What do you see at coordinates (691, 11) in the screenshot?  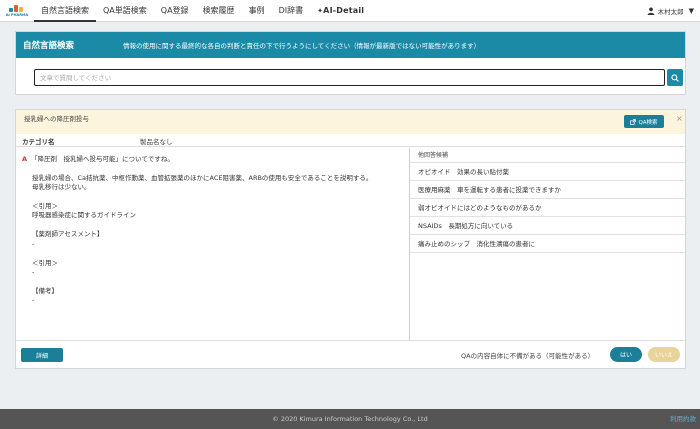 I see `caret-down-icon: ▼` at bounding box center [691, 11].